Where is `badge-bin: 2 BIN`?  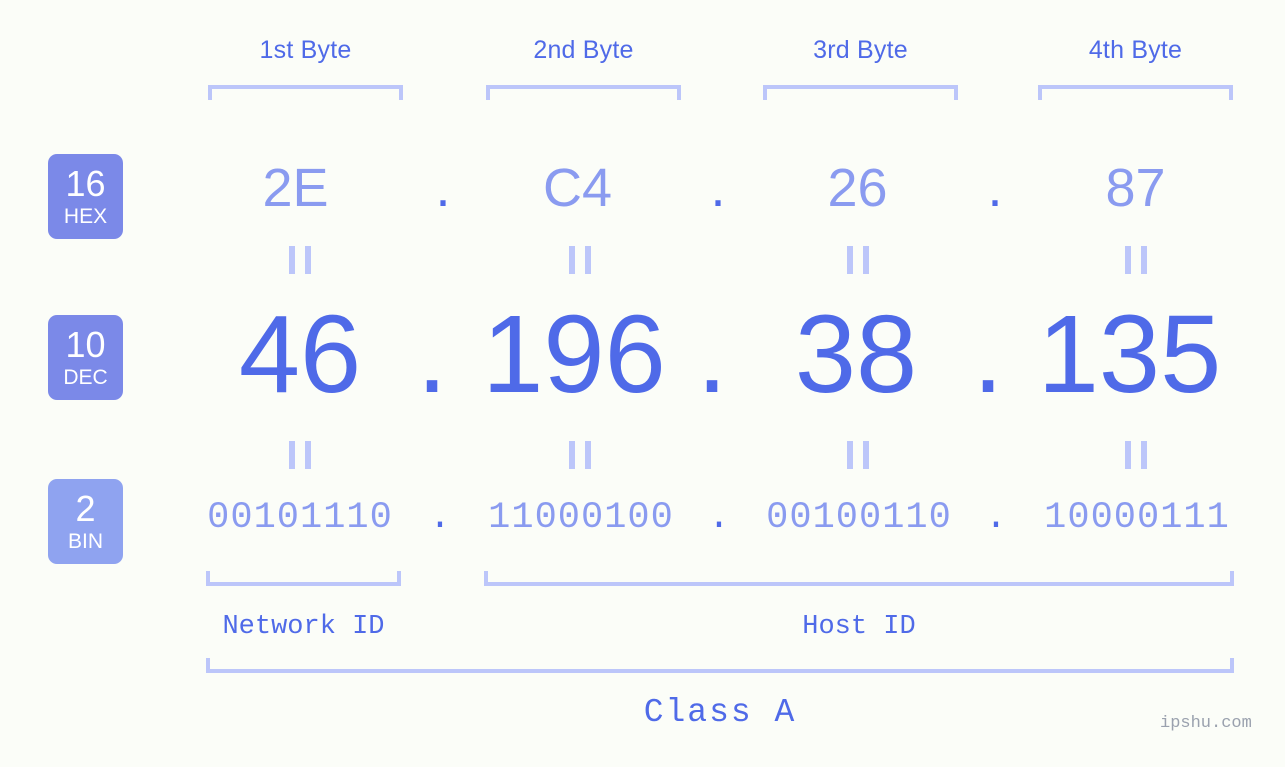
badge-bin: 2 BIN is located at coordinates (85, 521).